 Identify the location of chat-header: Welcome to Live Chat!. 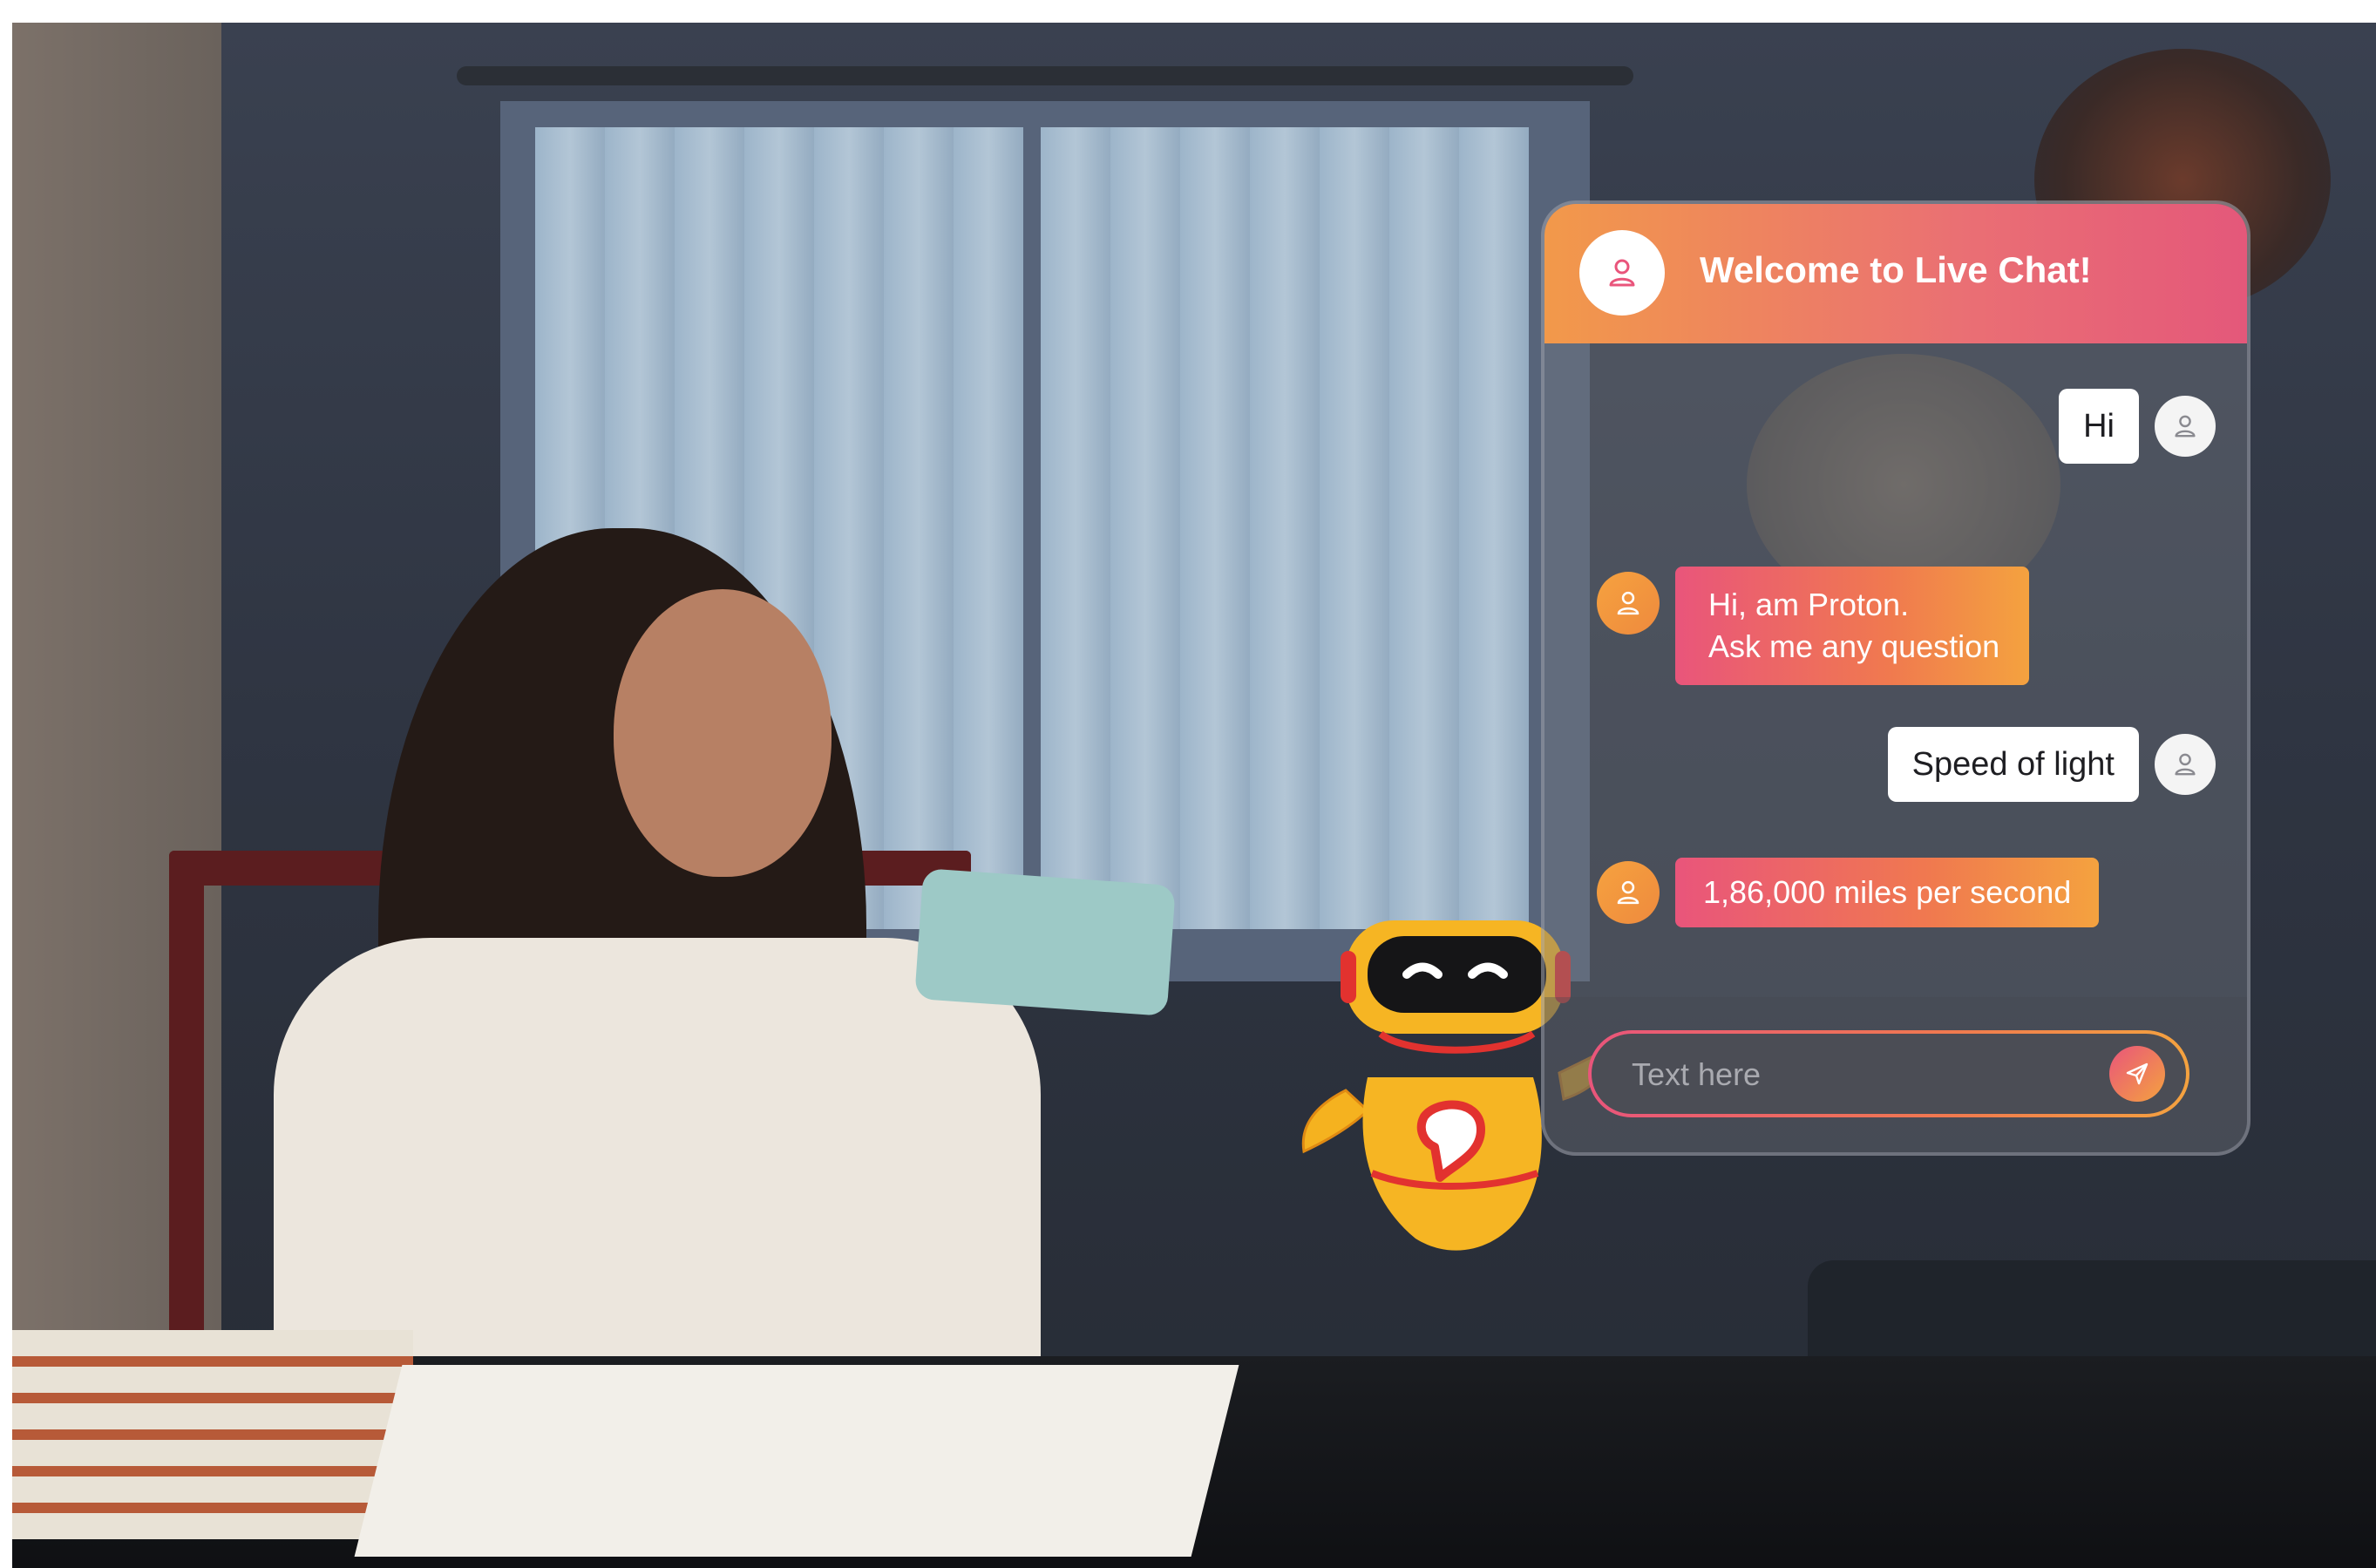
(1895, 273).